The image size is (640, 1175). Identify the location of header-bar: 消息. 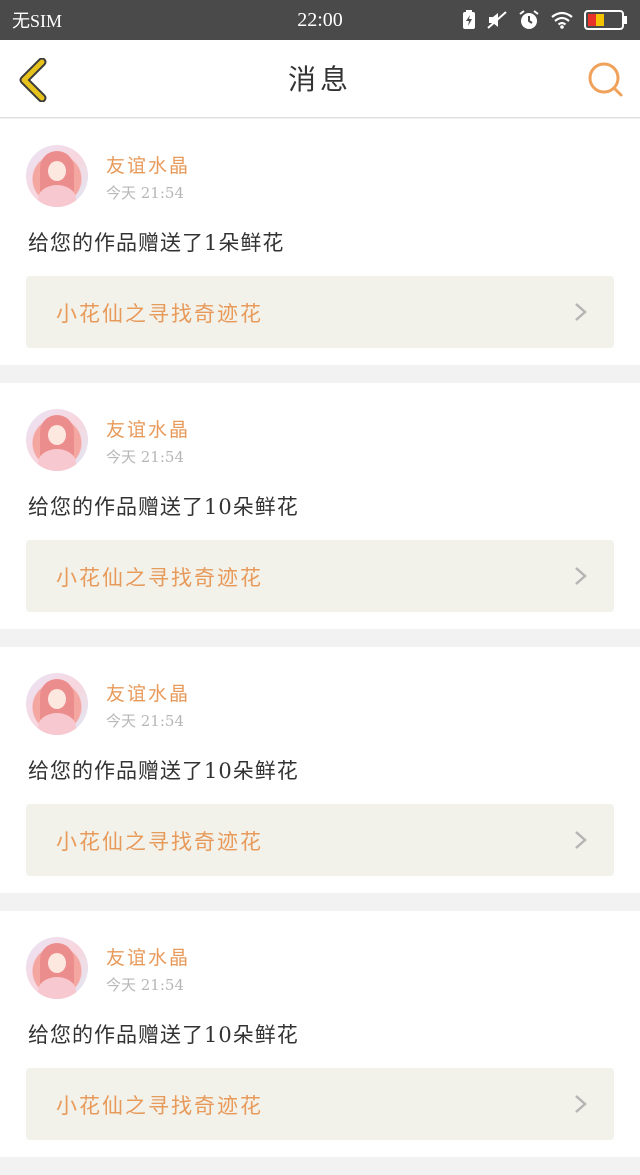
(320, 79).